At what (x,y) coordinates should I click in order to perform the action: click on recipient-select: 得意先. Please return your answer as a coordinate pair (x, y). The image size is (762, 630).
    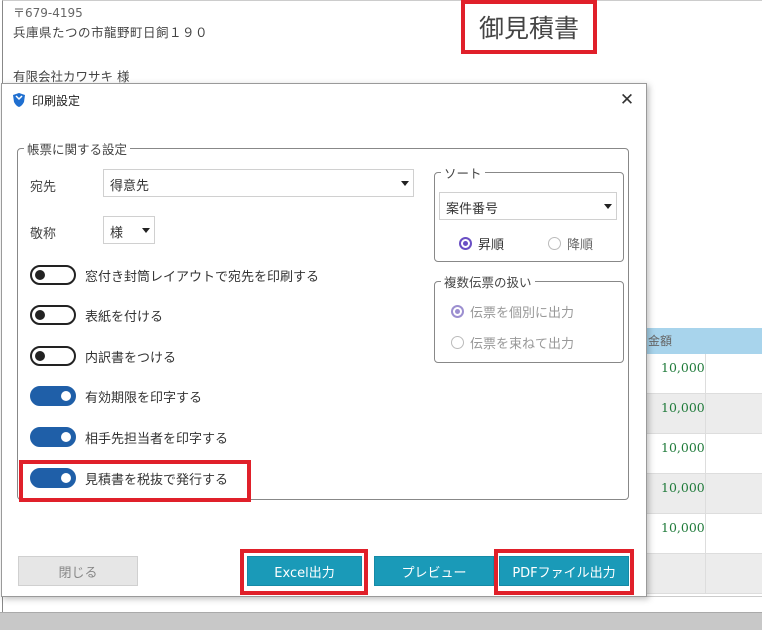
    Looking at the image, I should click on (258, 183).